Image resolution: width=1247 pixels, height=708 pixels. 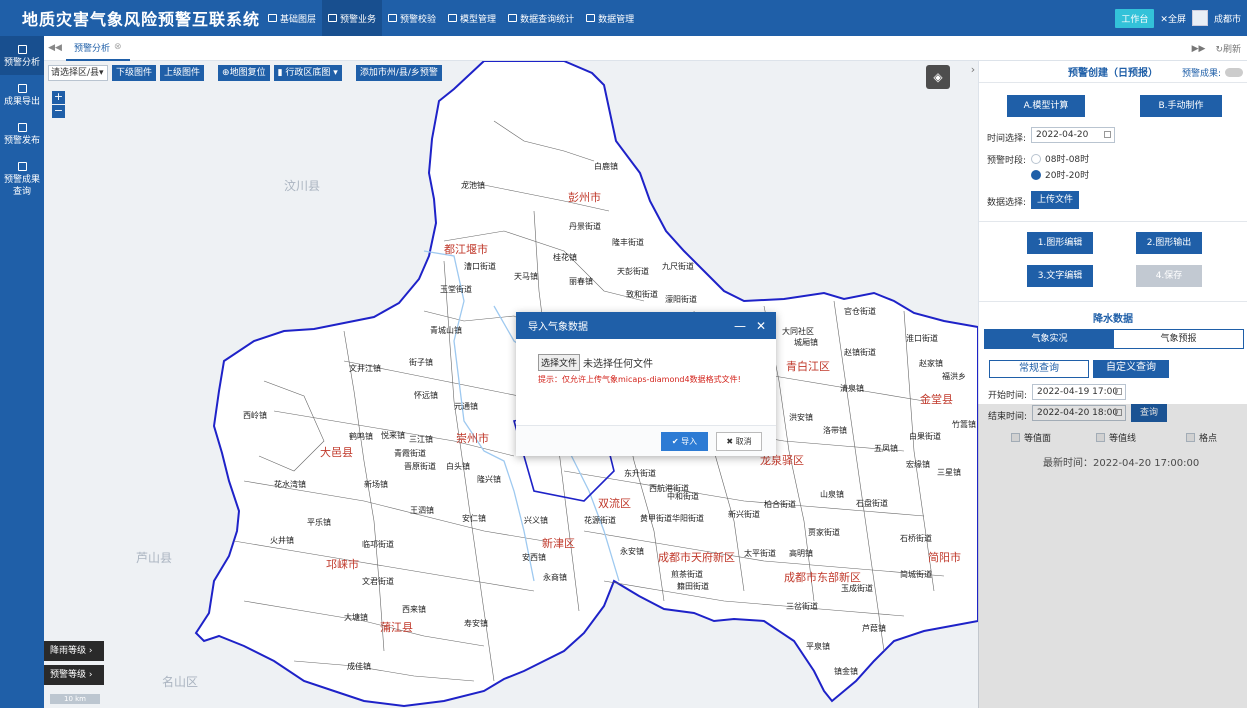 What do you see at coordinates (292, 18) in the screenshot?
I see `nav-base-layers: 基础图层` at bounding box center [292, 18].